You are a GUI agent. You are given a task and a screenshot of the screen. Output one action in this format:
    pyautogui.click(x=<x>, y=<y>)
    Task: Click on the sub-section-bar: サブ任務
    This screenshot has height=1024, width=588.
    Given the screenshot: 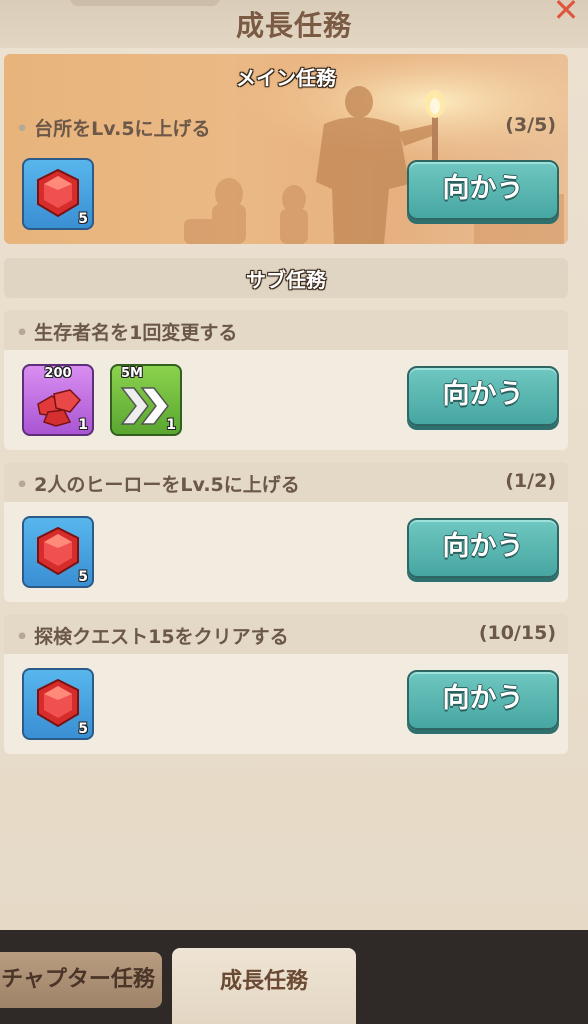 What is the action you would take?
    pyautogui.click(x=286, y=278)
    